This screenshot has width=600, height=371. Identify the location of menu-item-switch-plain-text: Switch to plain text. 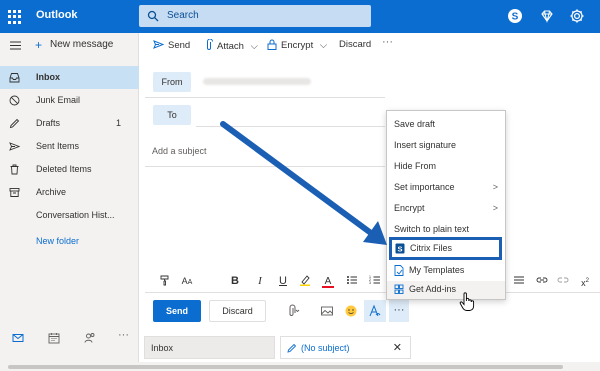
(446, 229).